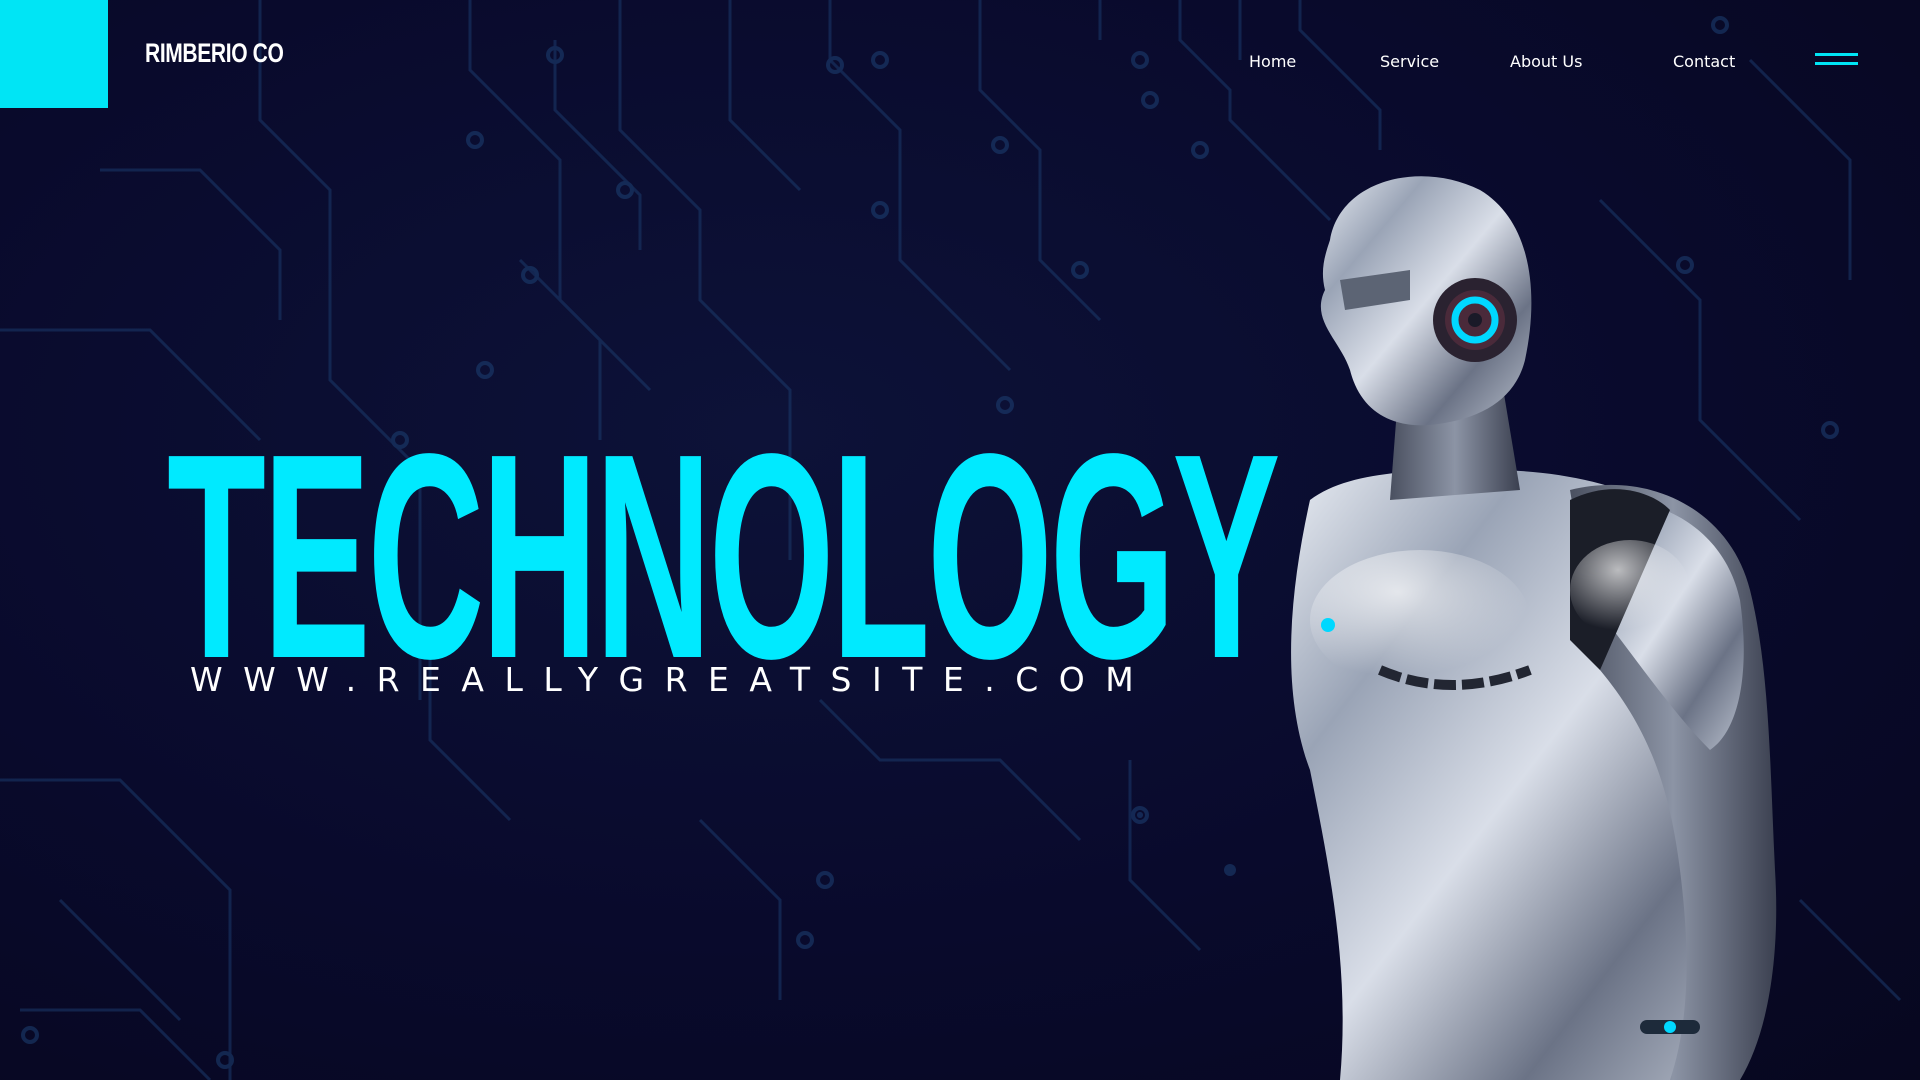 The width and height of the screenshot is (1920, 1080). I want to click on nav-item-home: Home, so click(1272, 61).